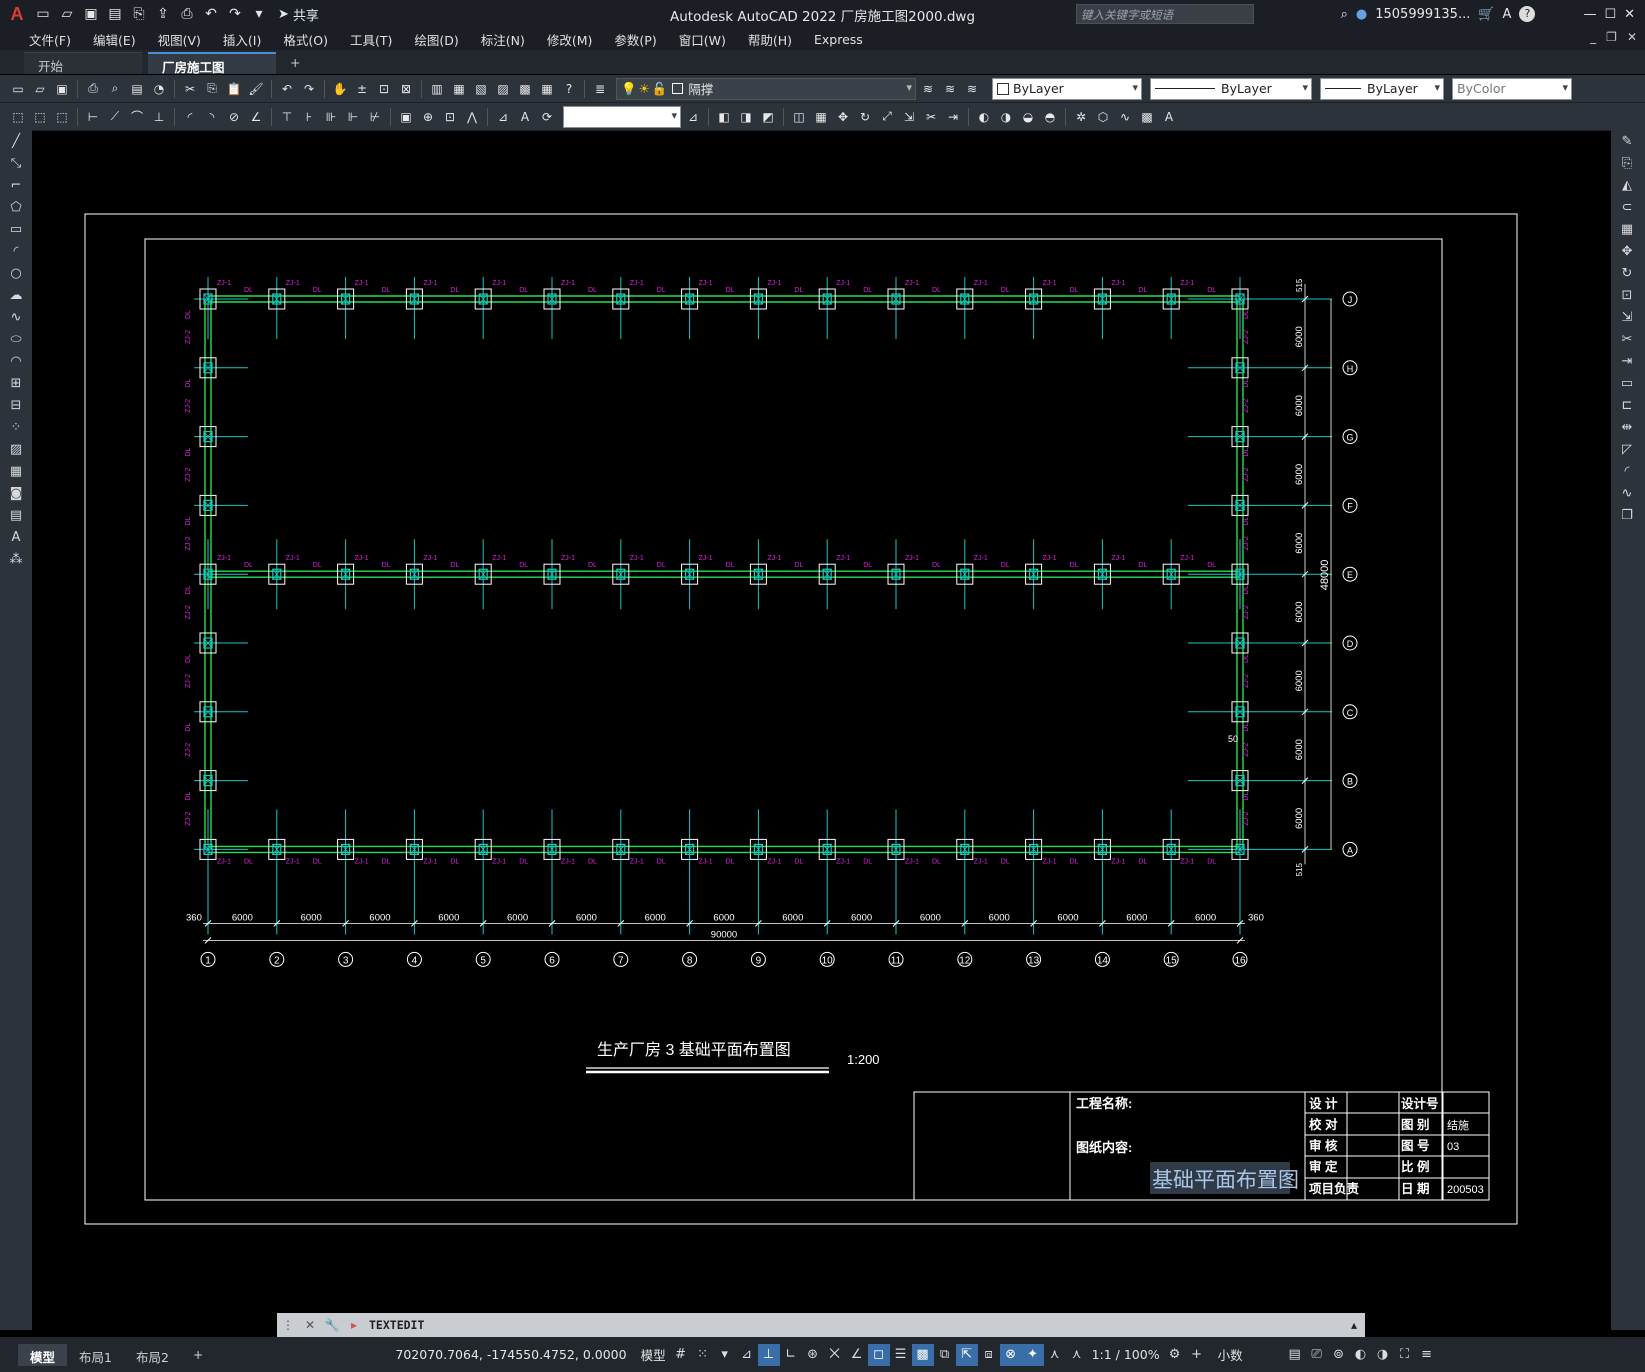 The image size is (1645, 1372). Describe the element at coordinates (1197, 1355) in the screenshot. I see `annotation-monitor-icon: +` at that location.